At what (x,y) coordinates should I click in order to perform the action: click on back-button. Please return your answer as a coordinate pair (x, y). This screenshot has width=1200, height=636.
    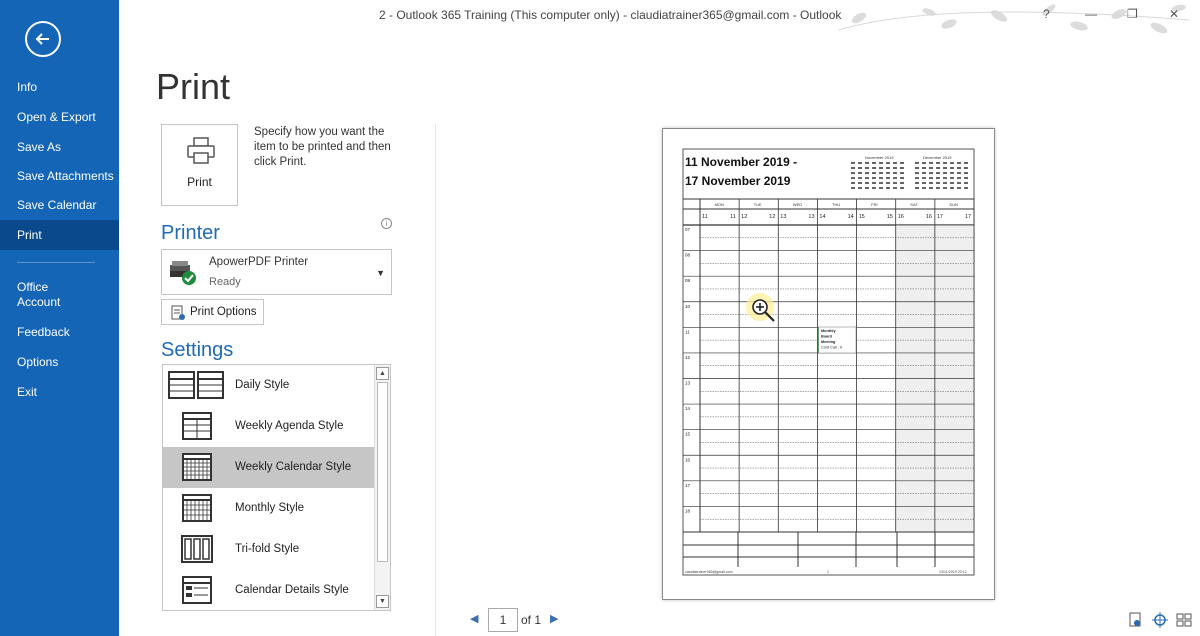
    Looking at the image, I should click on (43, 39).